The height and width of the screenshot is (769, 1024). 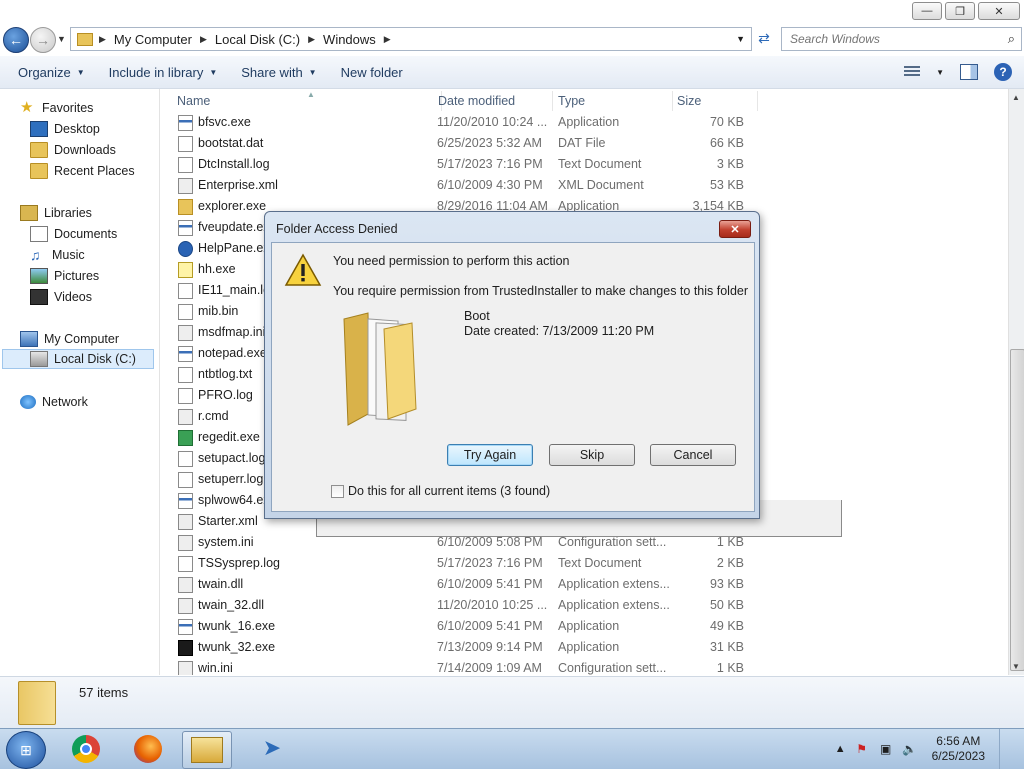 I want to click on nav-music: ♫ Music, so click(x=57, y=255).